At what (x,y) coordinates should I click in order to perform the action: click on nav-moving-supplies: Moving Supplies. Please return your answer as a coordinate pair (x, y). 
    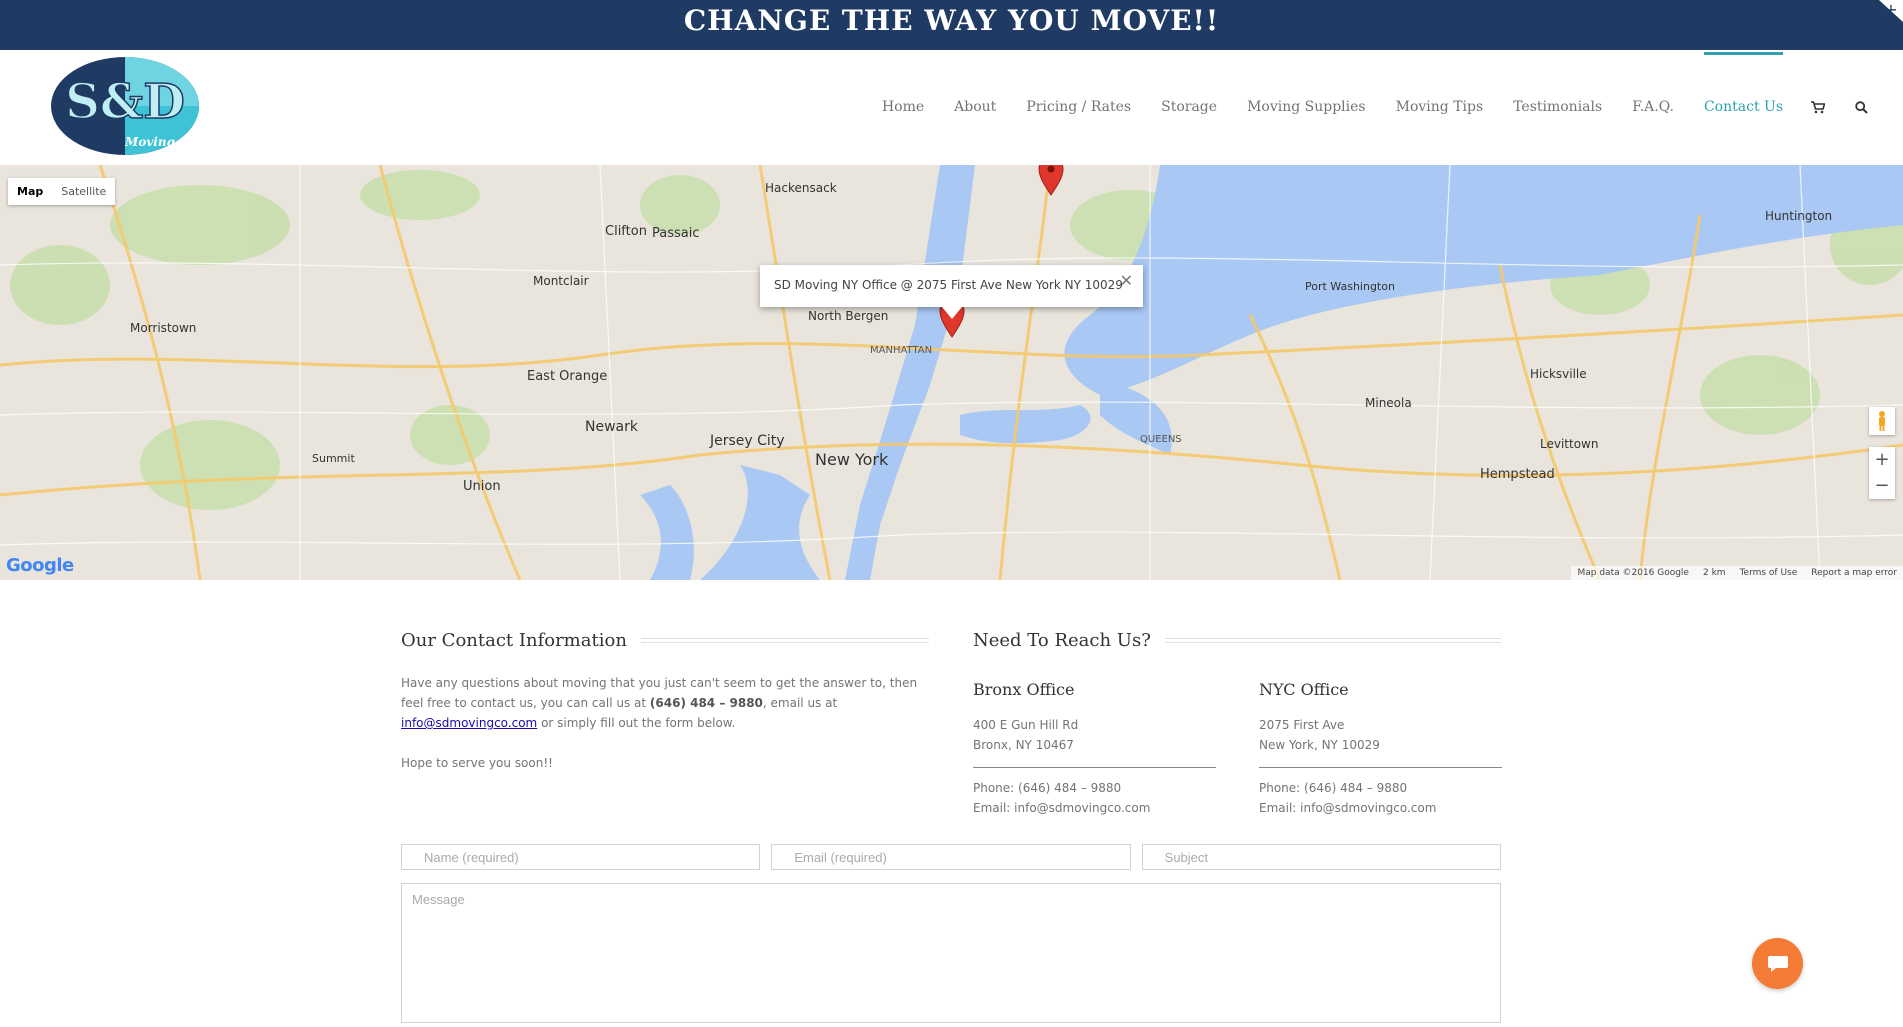
    Looking at the image, I should click on (1306, 107).